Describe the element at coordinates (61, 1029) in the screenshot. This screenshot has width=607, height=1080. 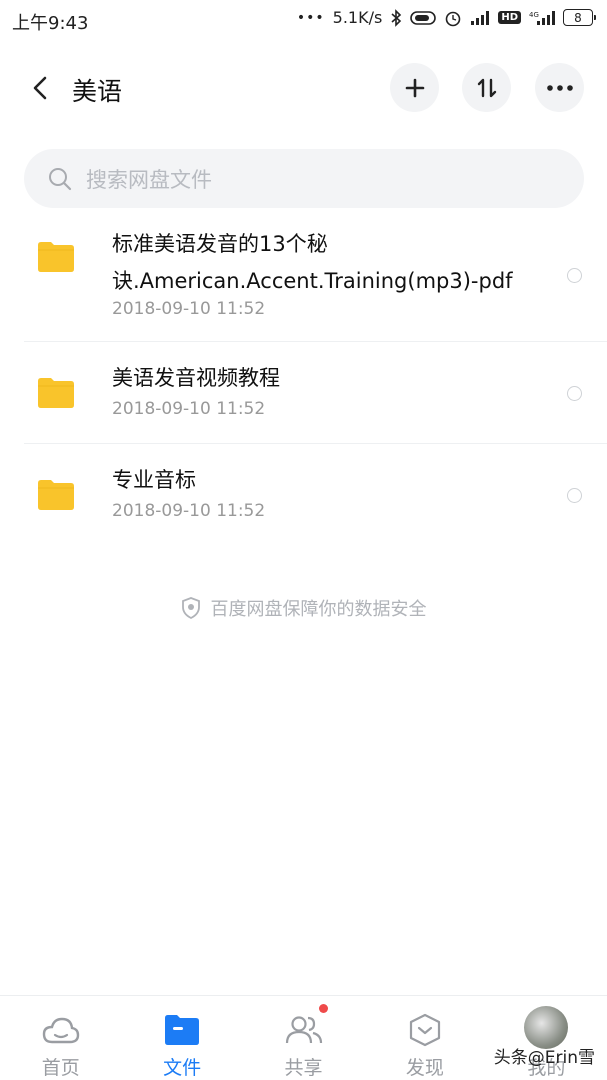
I see `cloud-icon` at that location.